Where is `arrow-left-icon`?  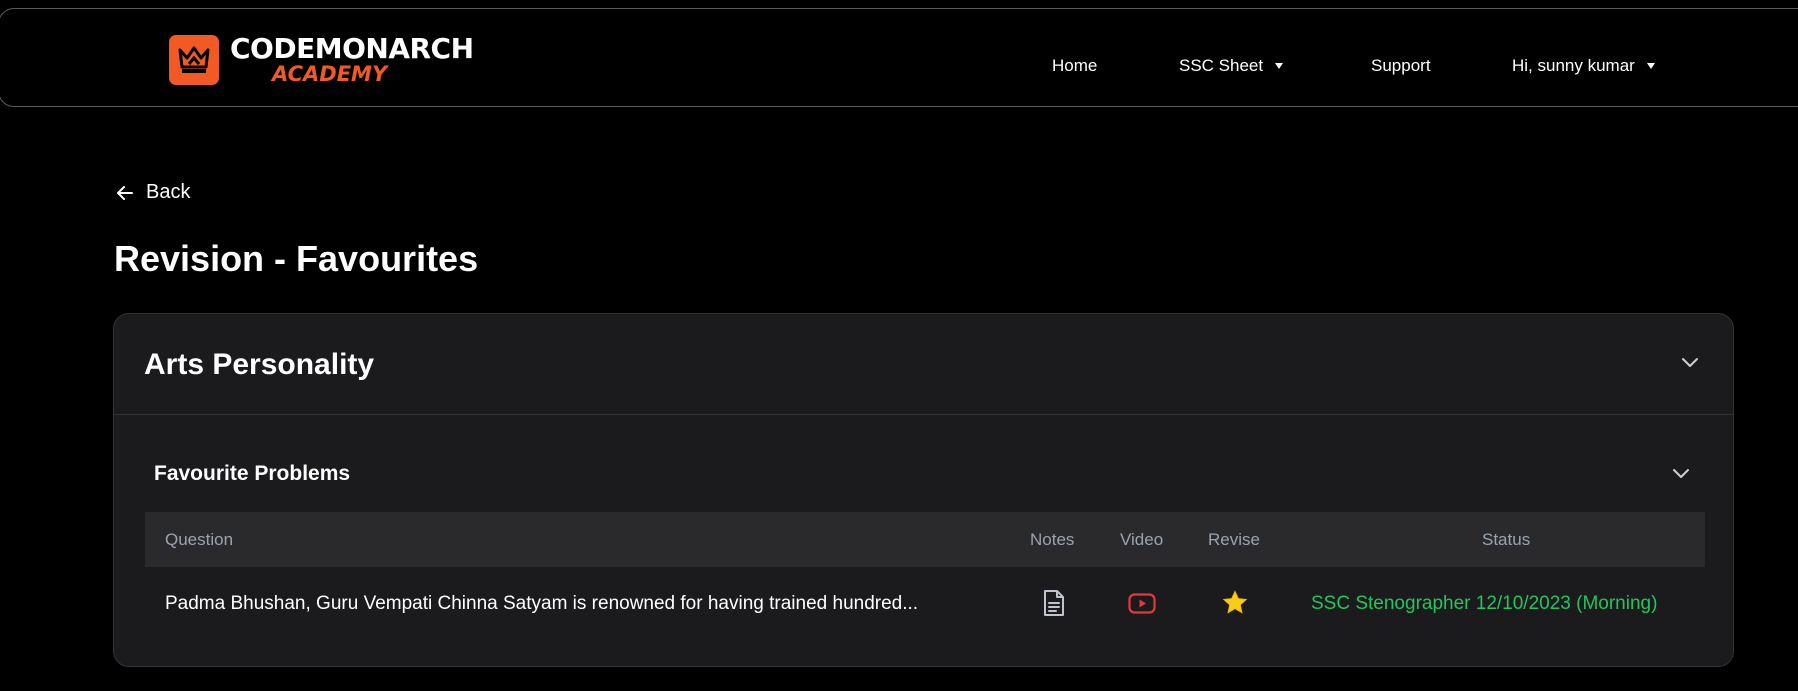
arrow-left-icon is located at coordinates (125, 192).